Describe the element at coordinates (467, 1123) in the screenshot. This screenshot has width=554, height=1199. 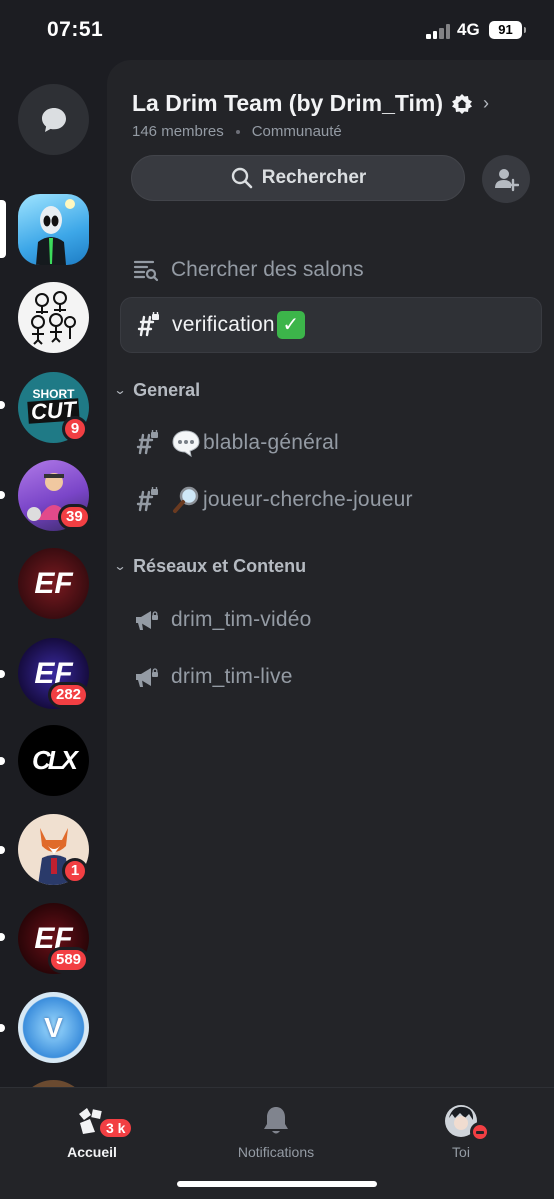
I see `user-avatar` at that location.